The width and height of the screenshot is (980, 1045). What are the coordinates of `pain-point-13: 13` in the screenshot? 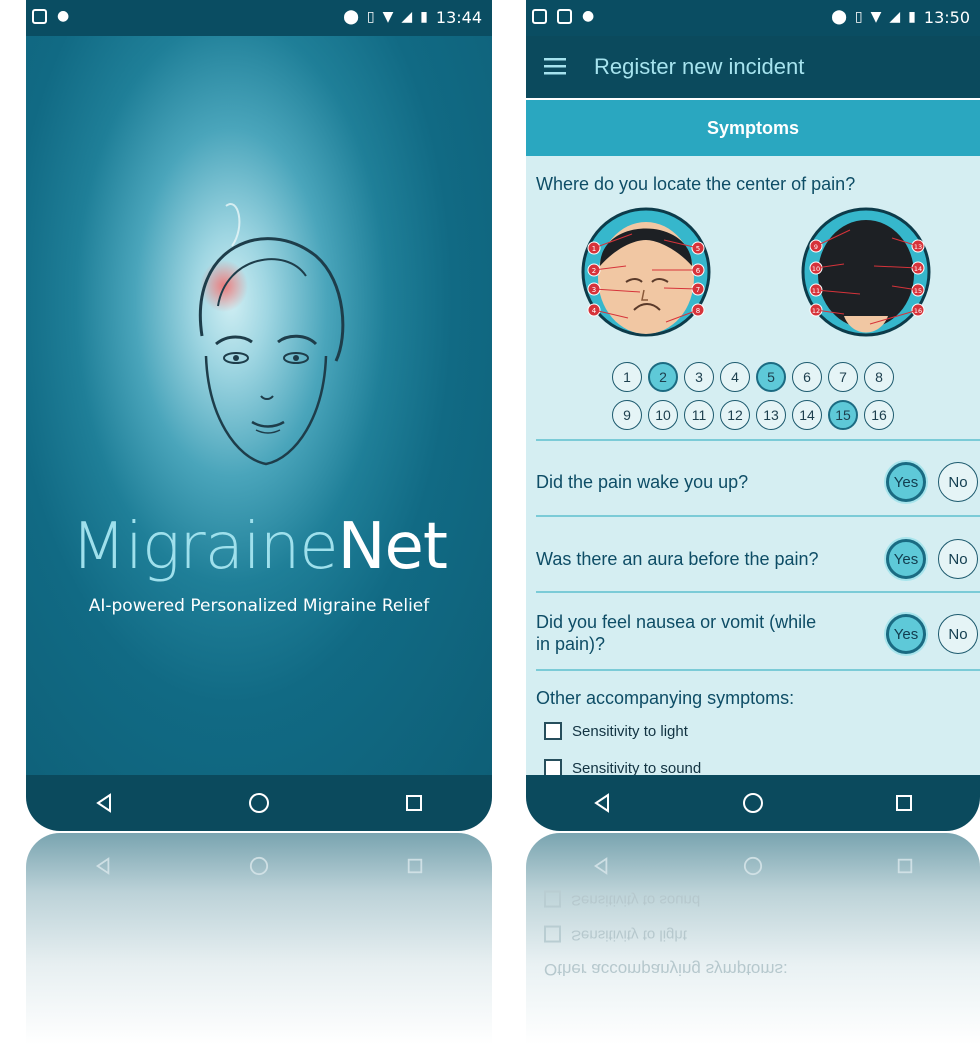 It's located at (771, 415).